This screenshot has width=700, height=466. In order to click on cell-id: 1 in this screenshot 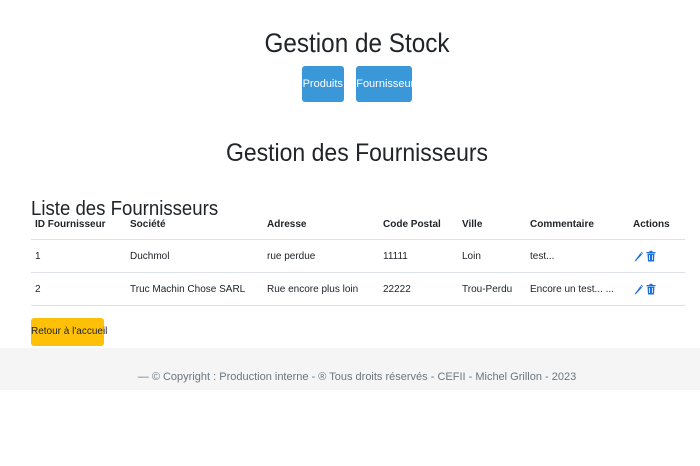, I will do `click(78, 256)`.